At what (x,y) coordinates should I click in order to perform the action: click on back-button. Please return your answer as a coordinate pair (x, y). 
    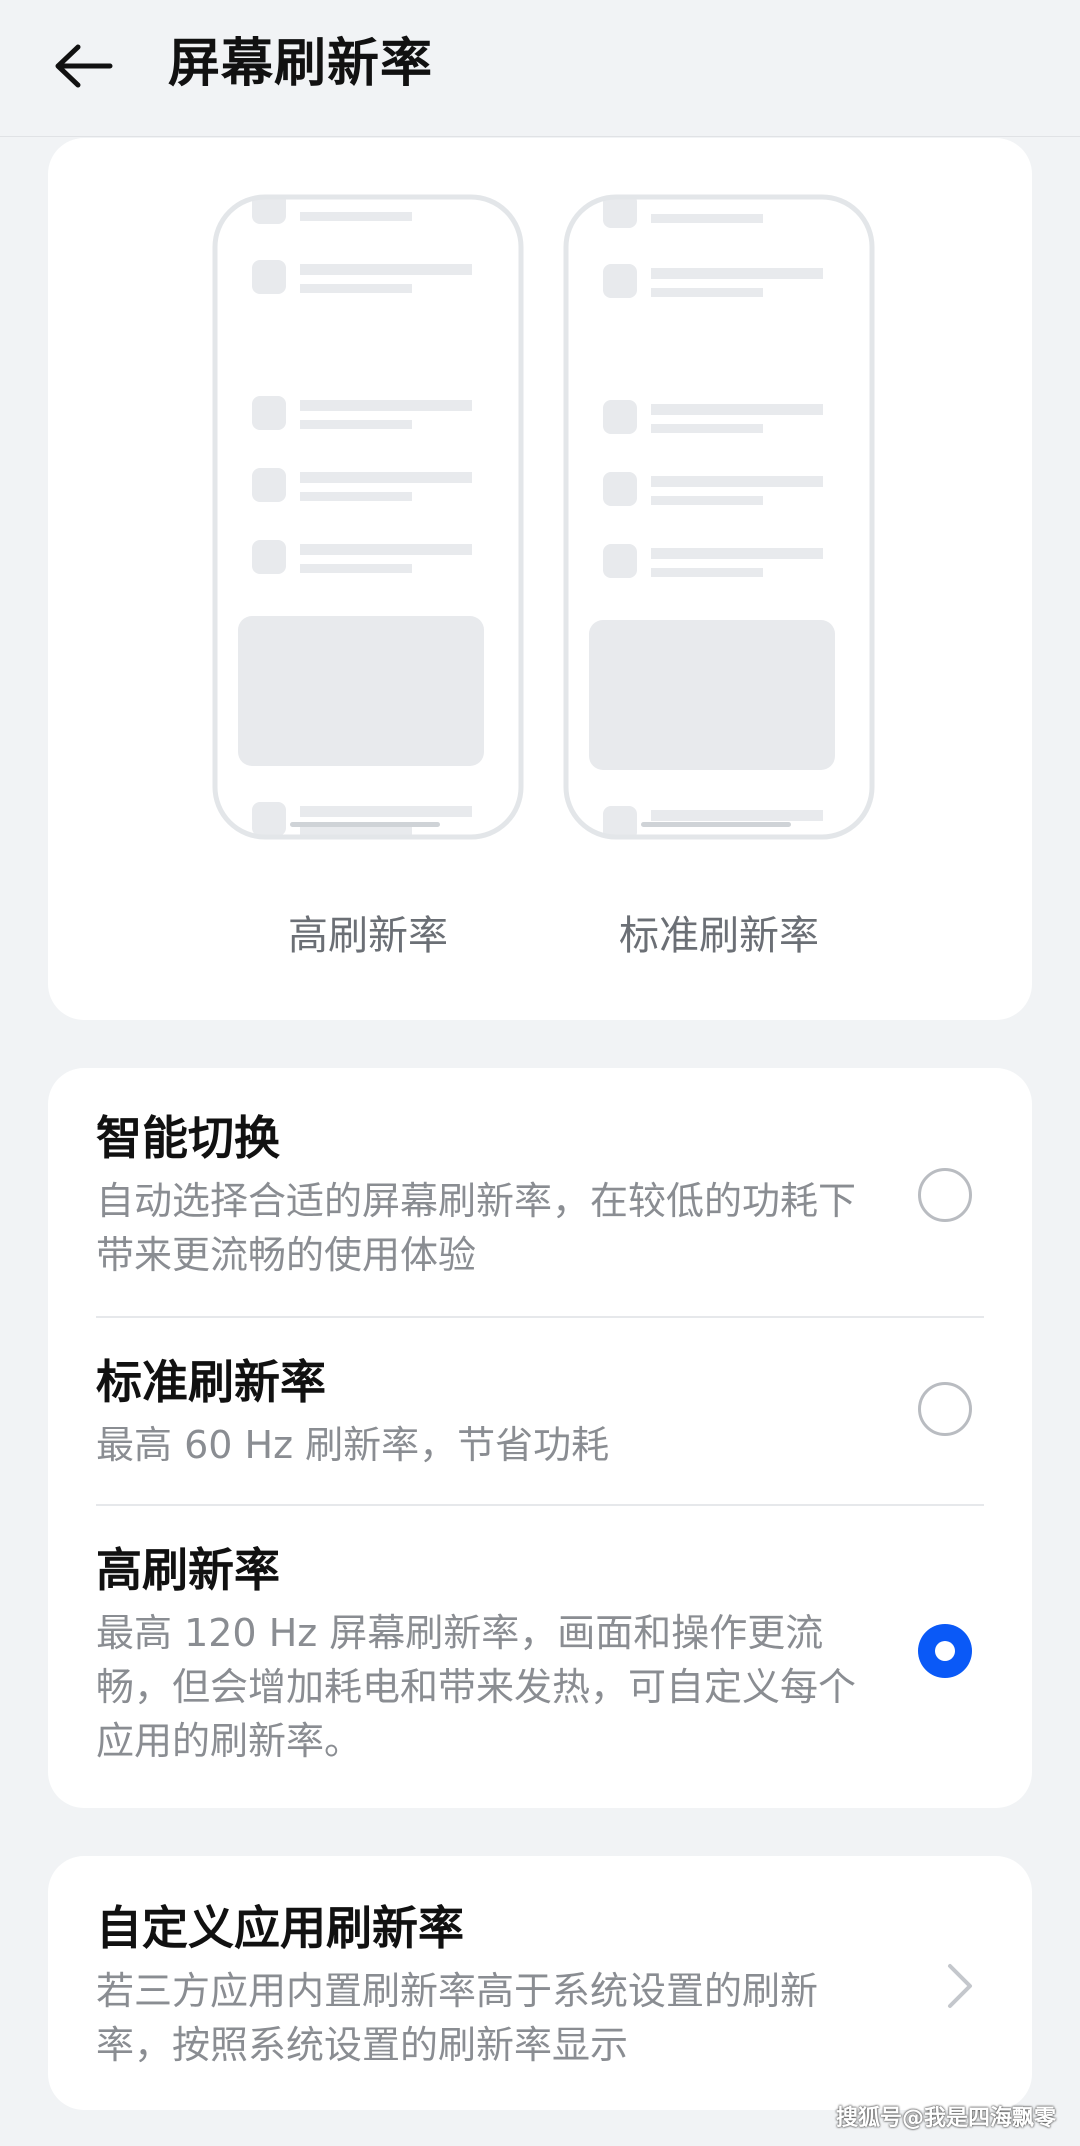
    Looking at the image, I should click on (84, 66).